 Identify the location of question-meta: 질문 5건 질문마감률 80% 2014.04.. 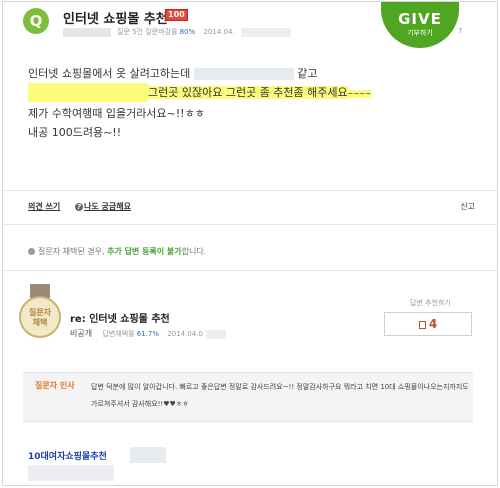
(177, 32).